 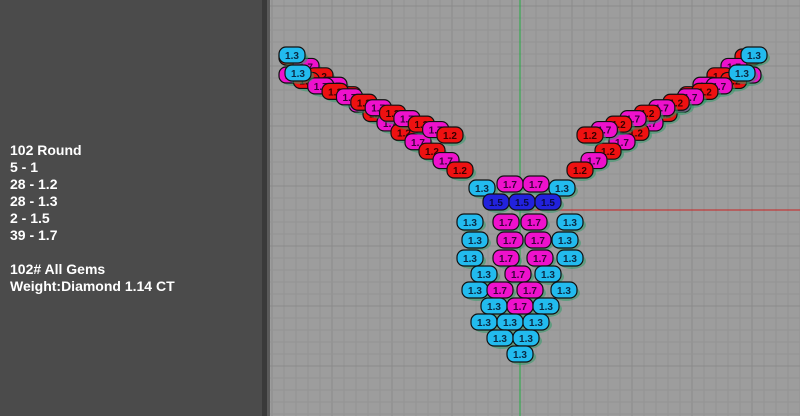 What do you see at coordinates (34, 201) in the screenshot?
I see `stats-line-size-1-3: 28 - 1.3` at bounding box center [34, 201].